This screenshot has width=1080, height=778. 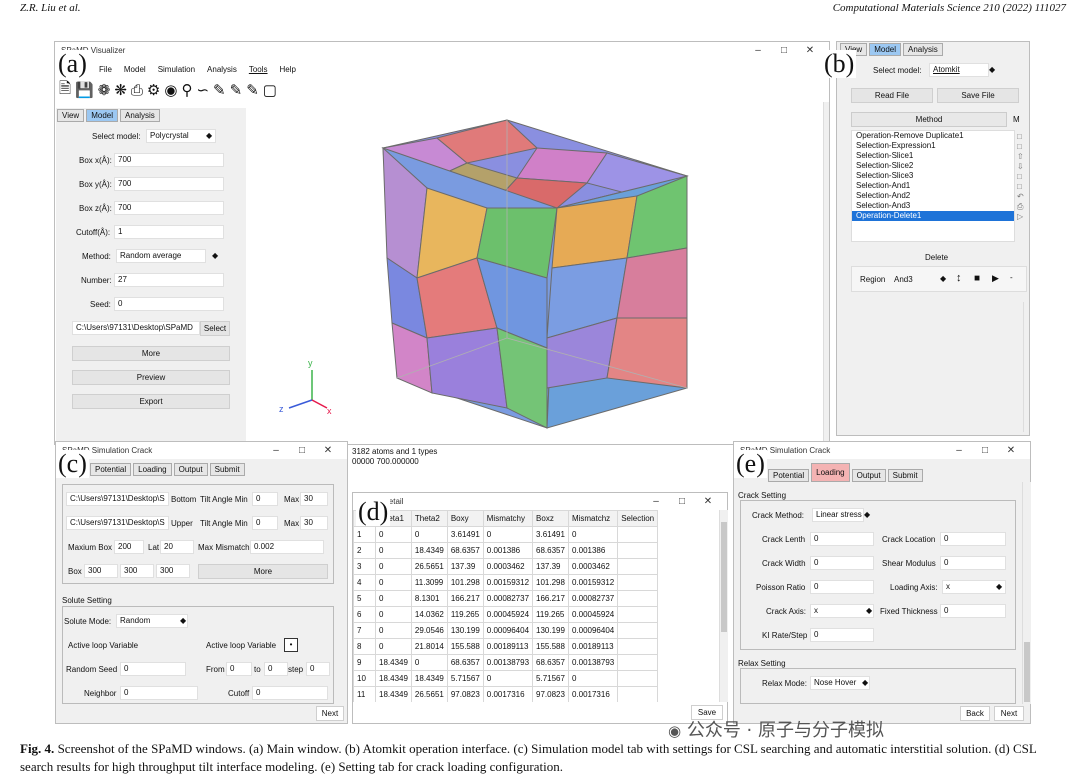 What do you see at coordinates (842, 587) in the screenshot?
I see `poisson-input: 0` at bounding box center [842, 587].